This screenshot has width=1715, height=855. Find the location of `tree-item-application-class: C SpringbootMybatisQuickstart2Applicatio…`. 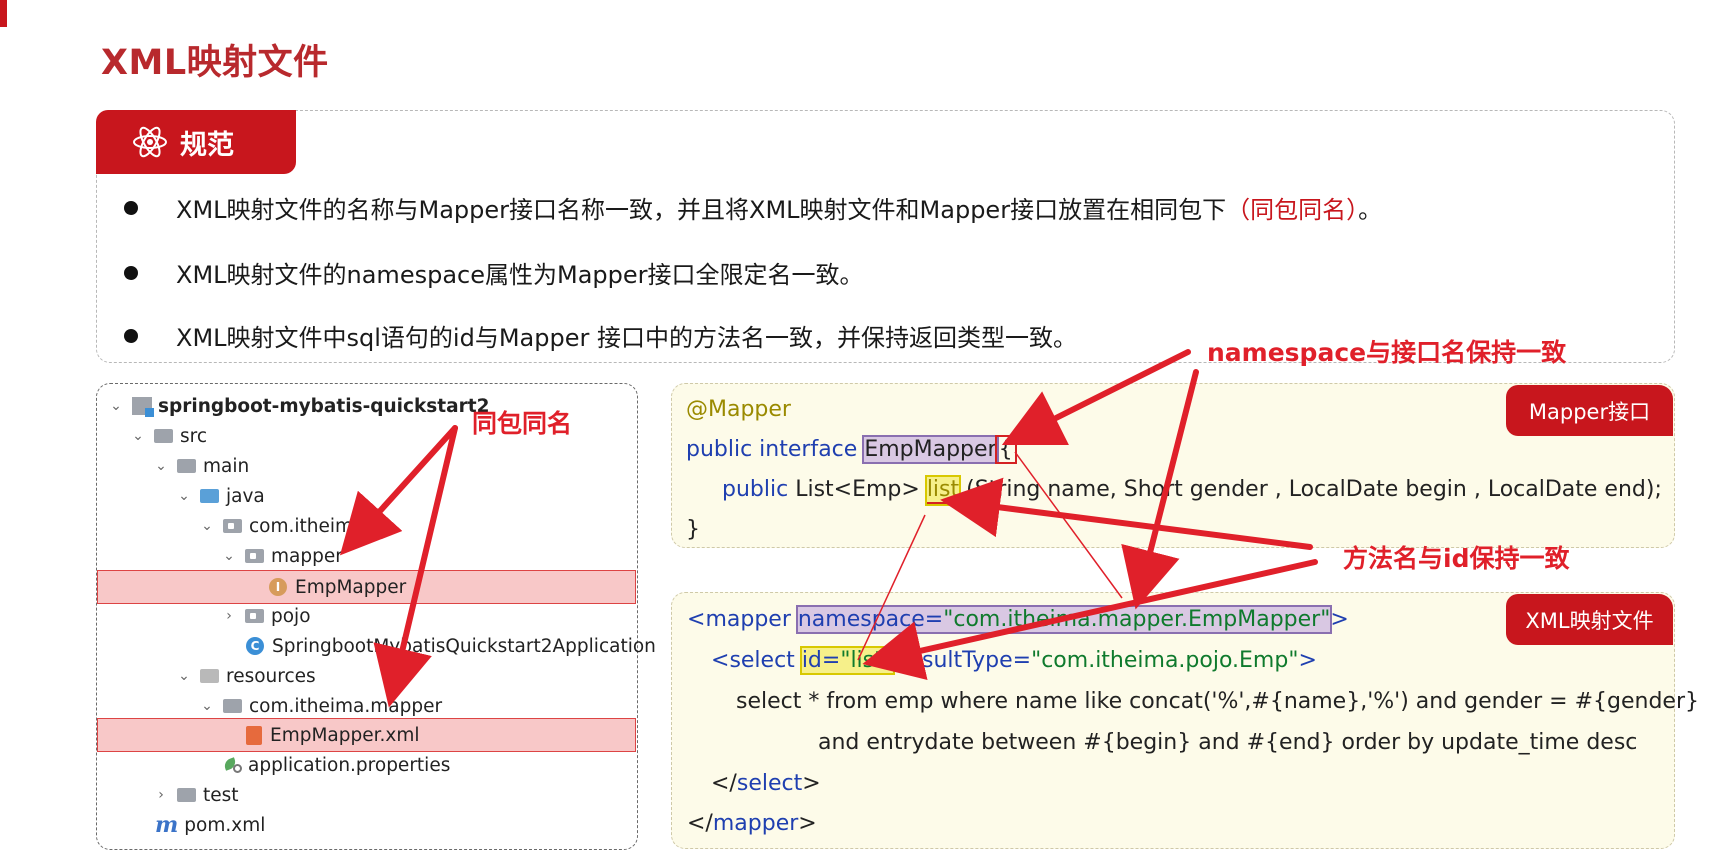

tree-item-application-class: C SpringbootMybatisQuickstart2Applicatio… is located at coordinates (451, 646).